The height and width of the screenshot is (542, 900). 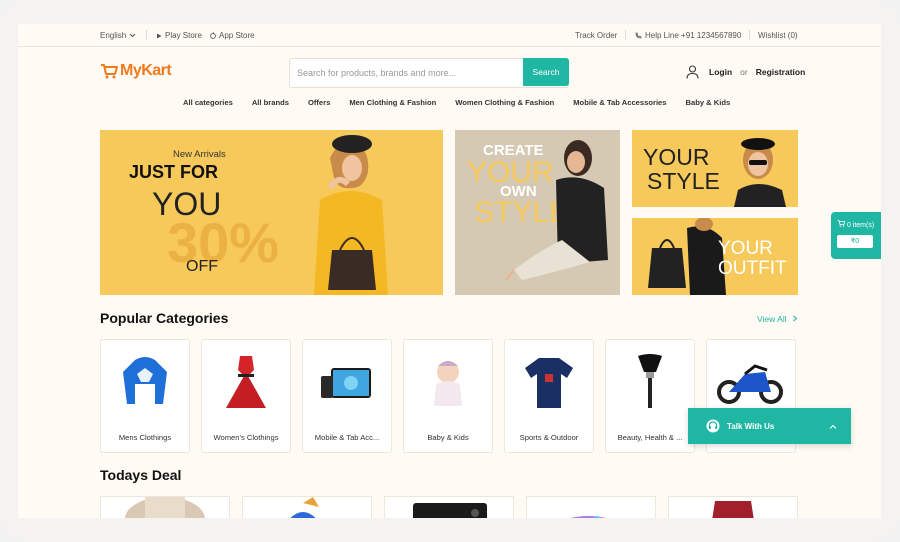 What do you see at coordinates (556, 210) in the screenshot?
I see `seated-woman-illustration` at bounding box center [556, 210].